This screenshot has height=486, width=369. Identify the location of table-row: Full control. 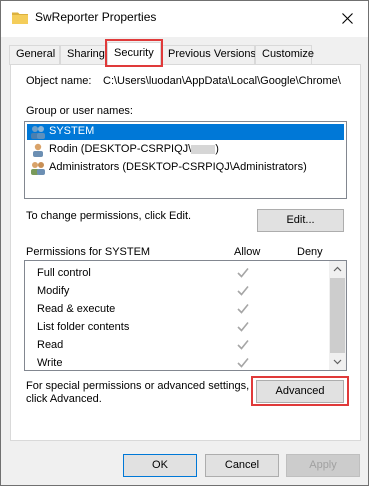
(177, 273).